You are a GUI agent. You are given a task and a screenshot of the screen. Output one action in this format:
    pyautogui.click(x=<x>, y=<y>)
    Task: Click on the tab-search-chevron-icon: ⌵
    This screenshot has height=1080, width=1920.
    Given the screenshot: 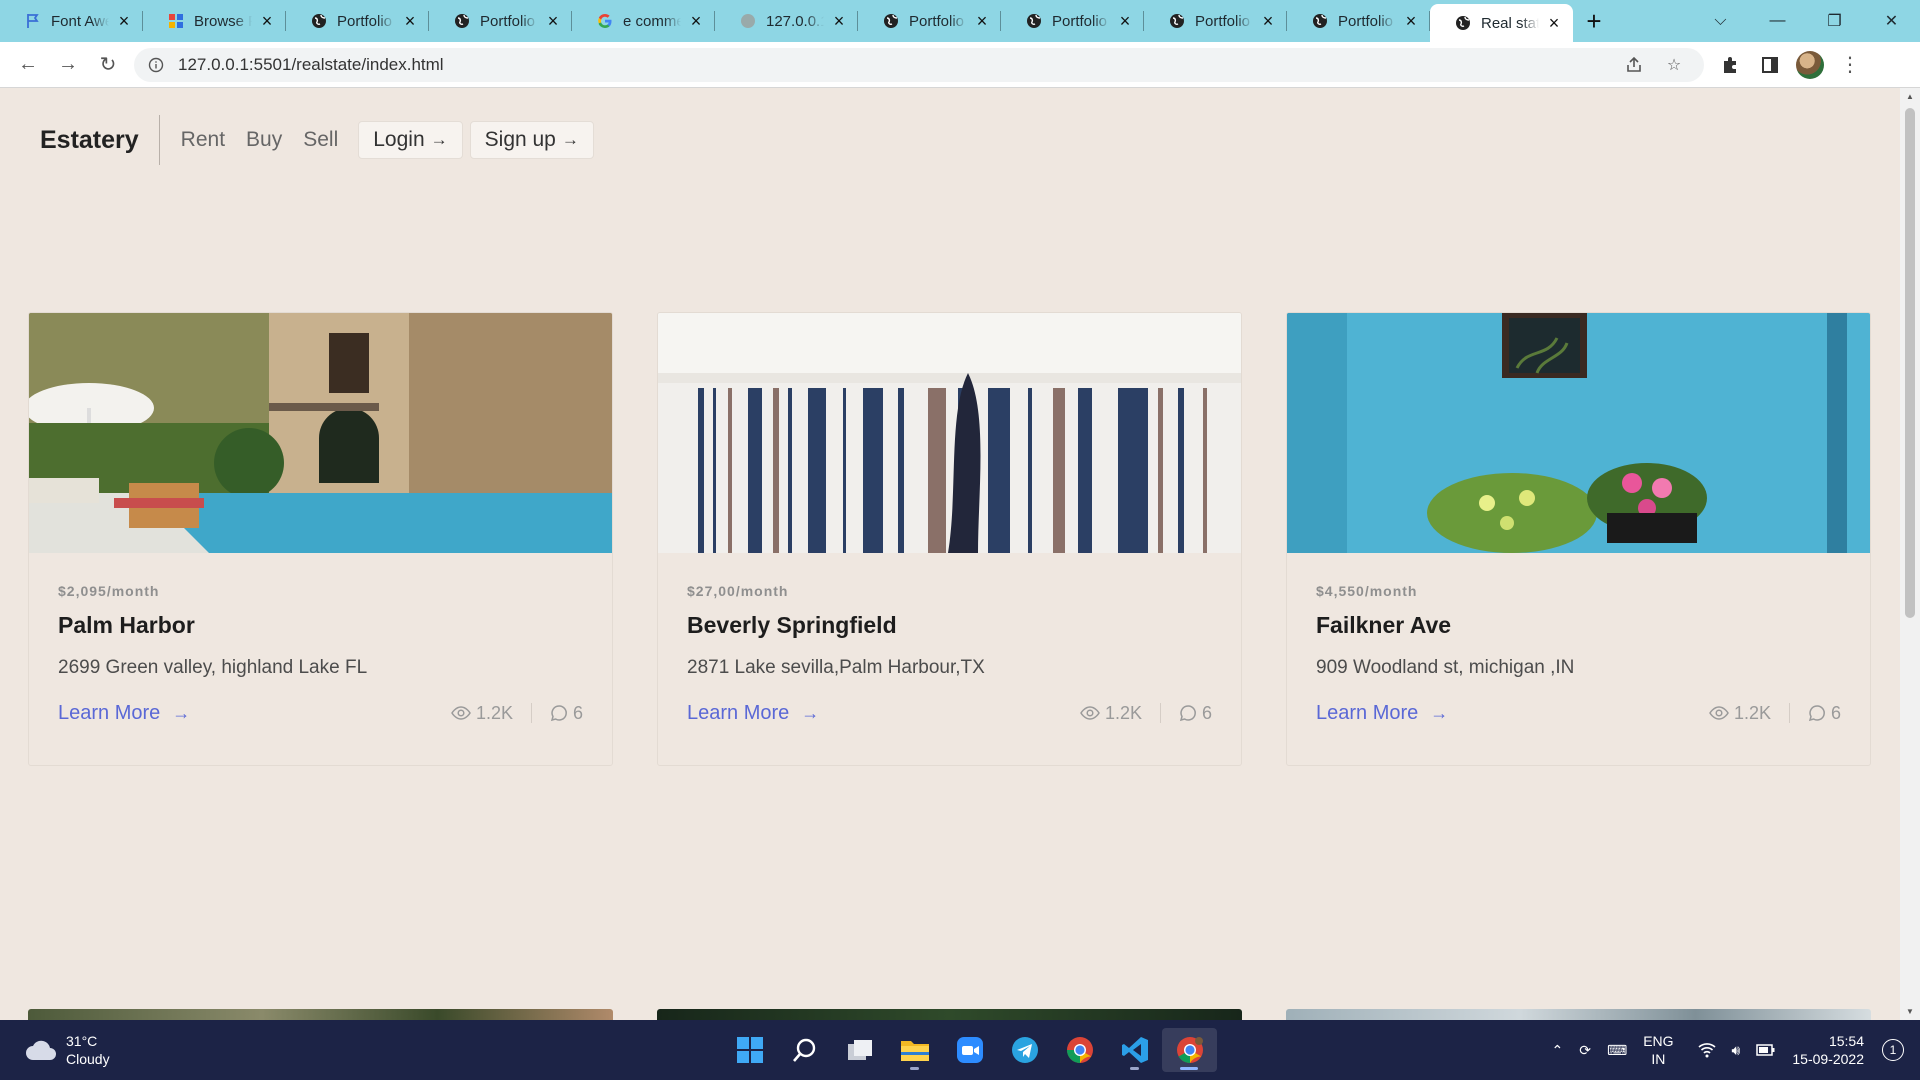 What is the action you would take?
    pyautogui.click(x=1720, y=21)
    